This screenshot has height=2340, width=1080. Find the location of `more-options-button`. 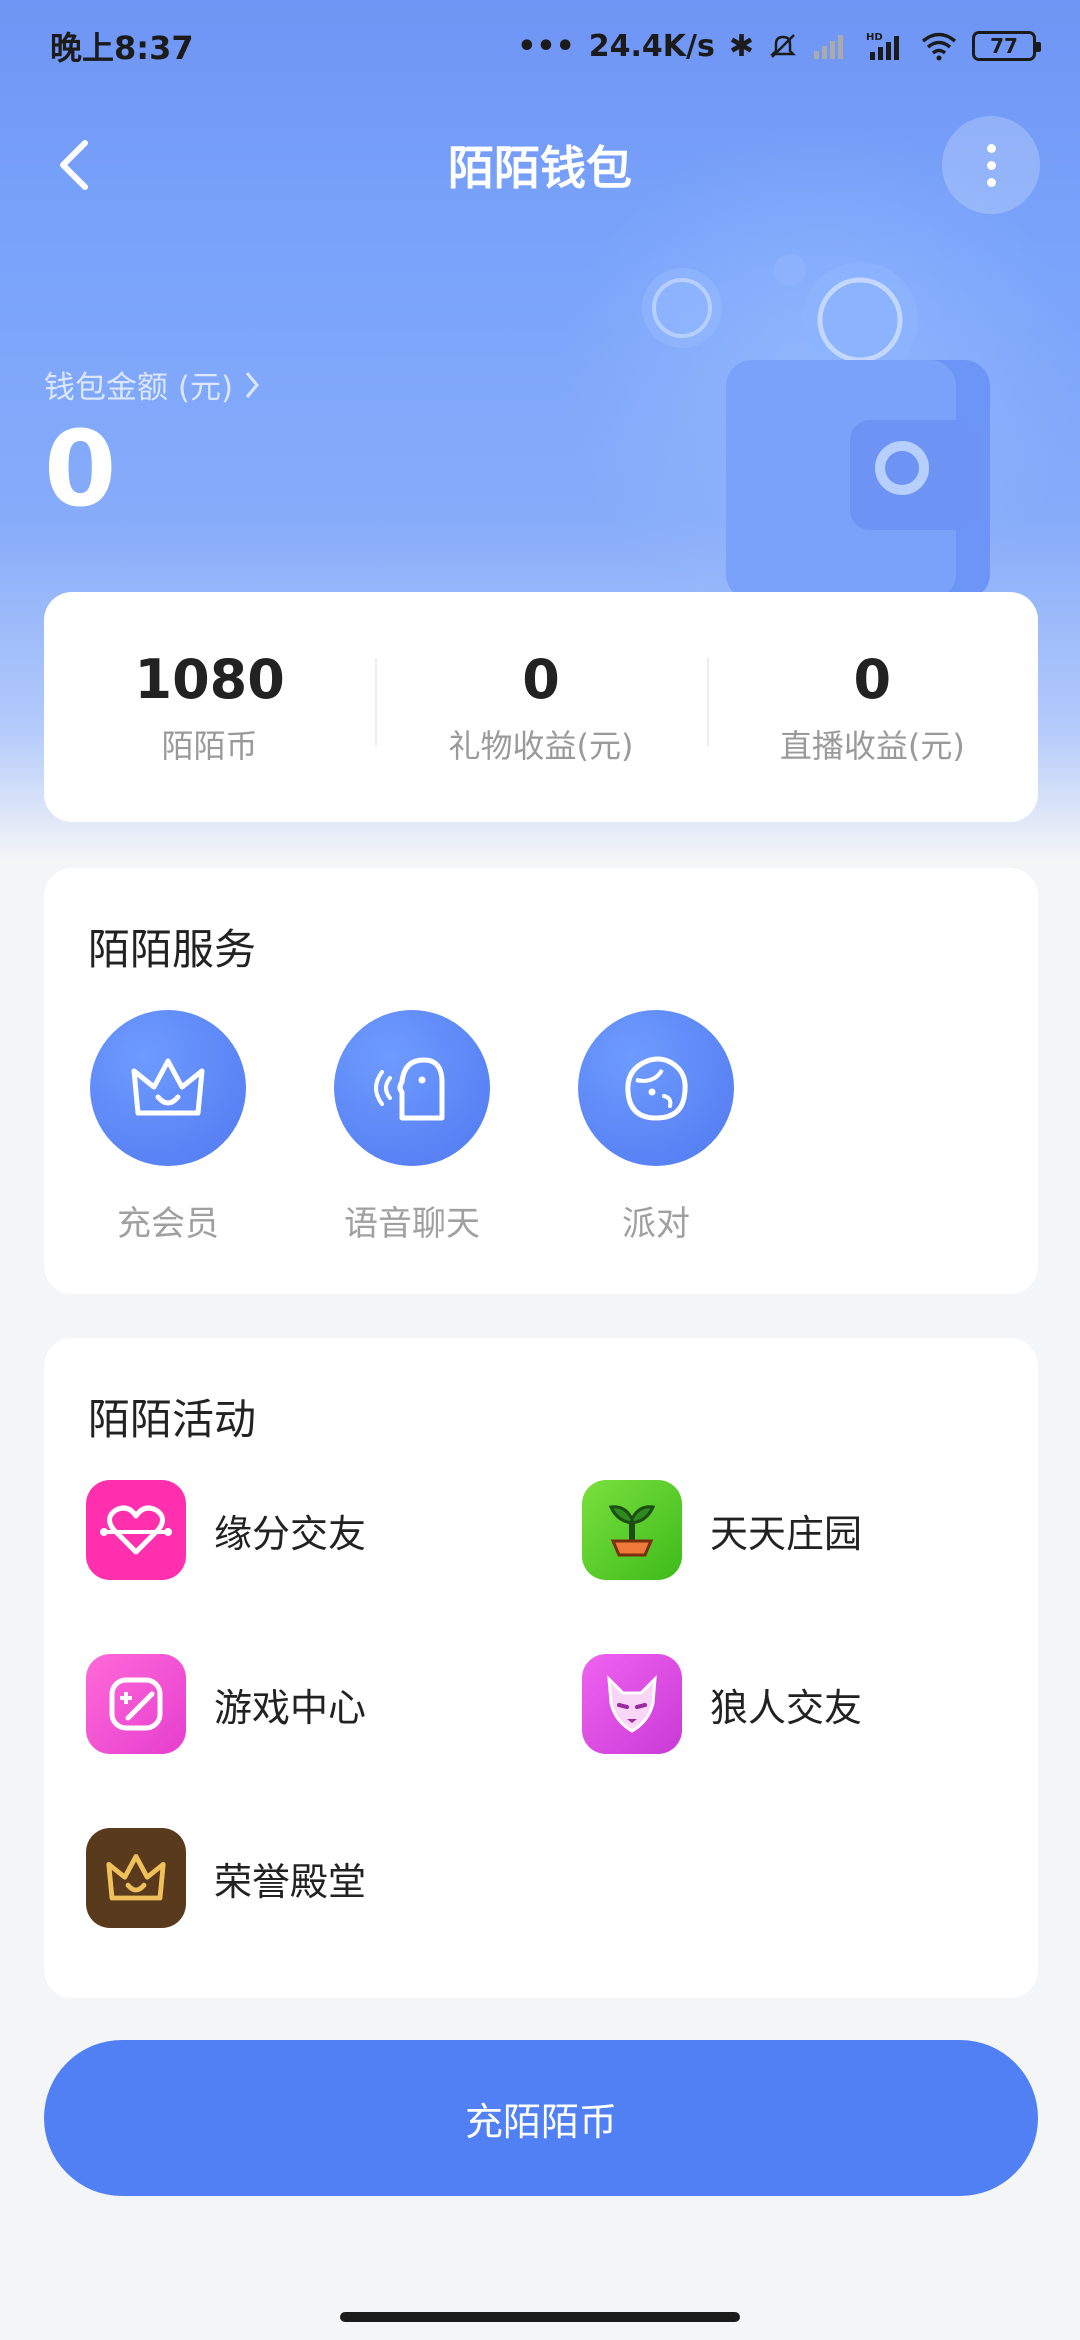

more-options-button is located at coordinates (991, 165).